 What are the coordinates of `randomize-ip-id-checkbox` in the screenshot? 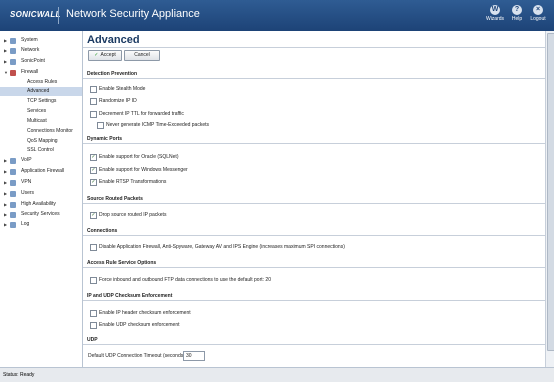 It's located at (93, 101).